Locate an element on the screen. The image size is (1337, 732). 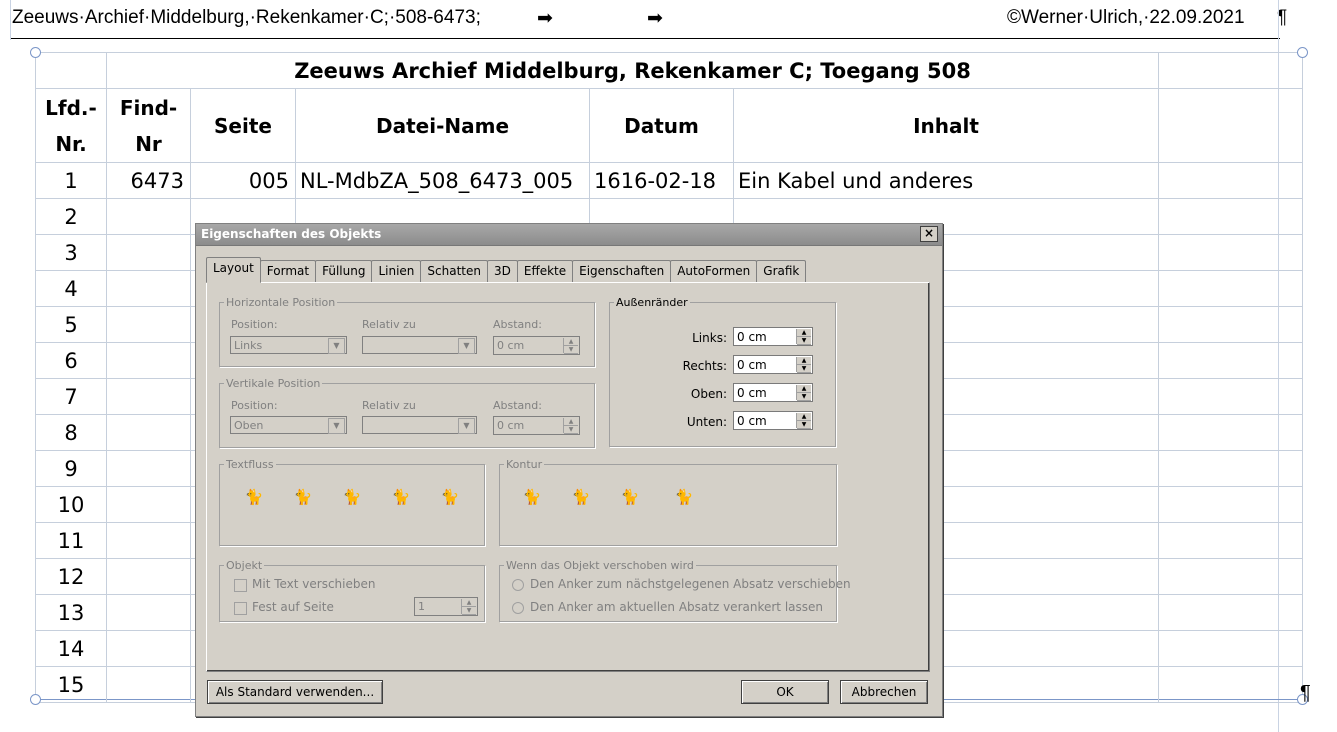
header-right-text: ©Werner·Ulrich,·22.09.2021 is located at coordinates (1126, 17).